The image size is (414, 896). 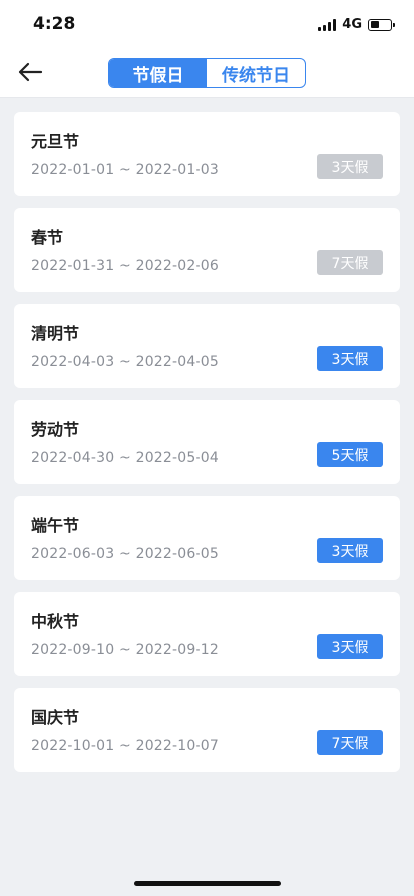 I want to click on holiday-date-range: 2022-04-03 ~ 2022-04-05, so click(x=125, y=362).